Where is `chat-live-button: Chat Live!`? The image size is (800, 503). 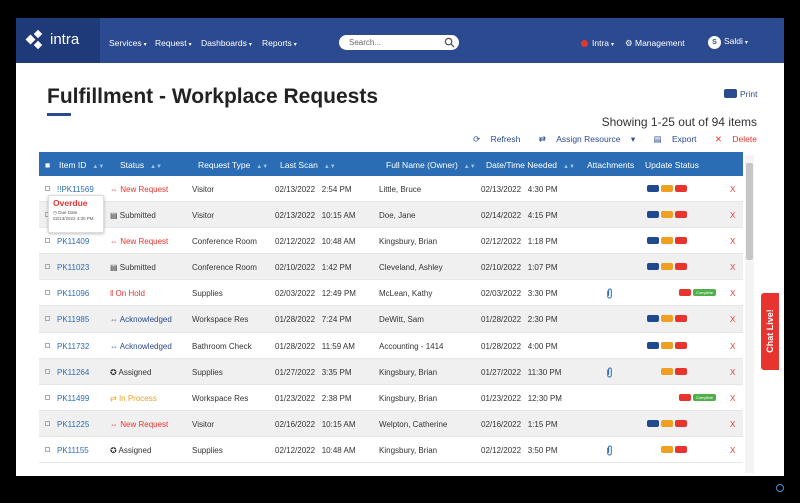
chat-live-button: Chat Live! is located at coordinates (770, 331).